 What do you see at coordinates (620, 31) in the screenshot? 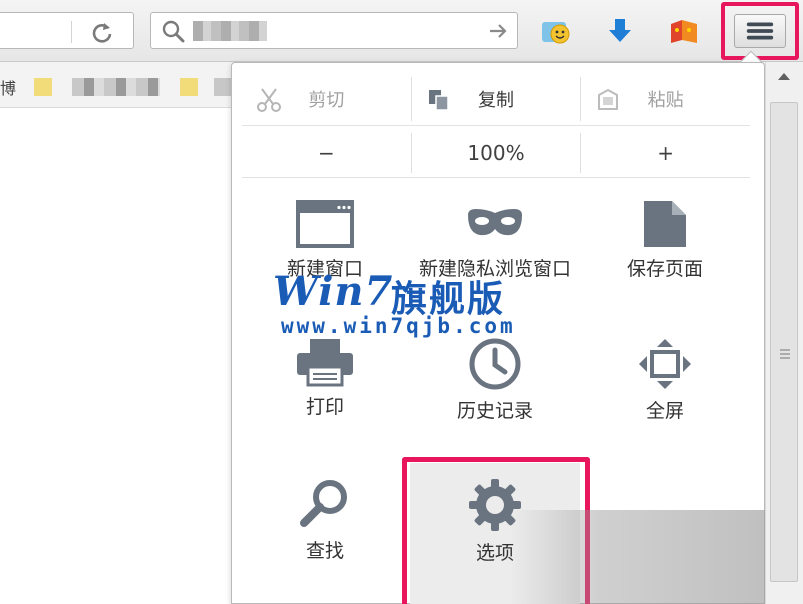
I see `download-arrow-icon` at bounding box center [620, 31].